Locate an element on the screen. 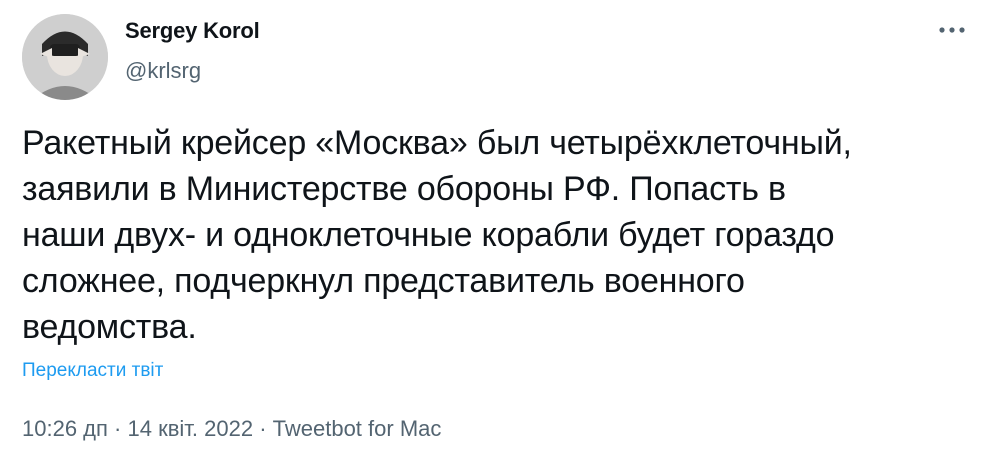 Image resolution: width=1000 pixels, height=461 pixels. translate-tweet-link: Перекласти твіт is located at coordinates (92, 371).